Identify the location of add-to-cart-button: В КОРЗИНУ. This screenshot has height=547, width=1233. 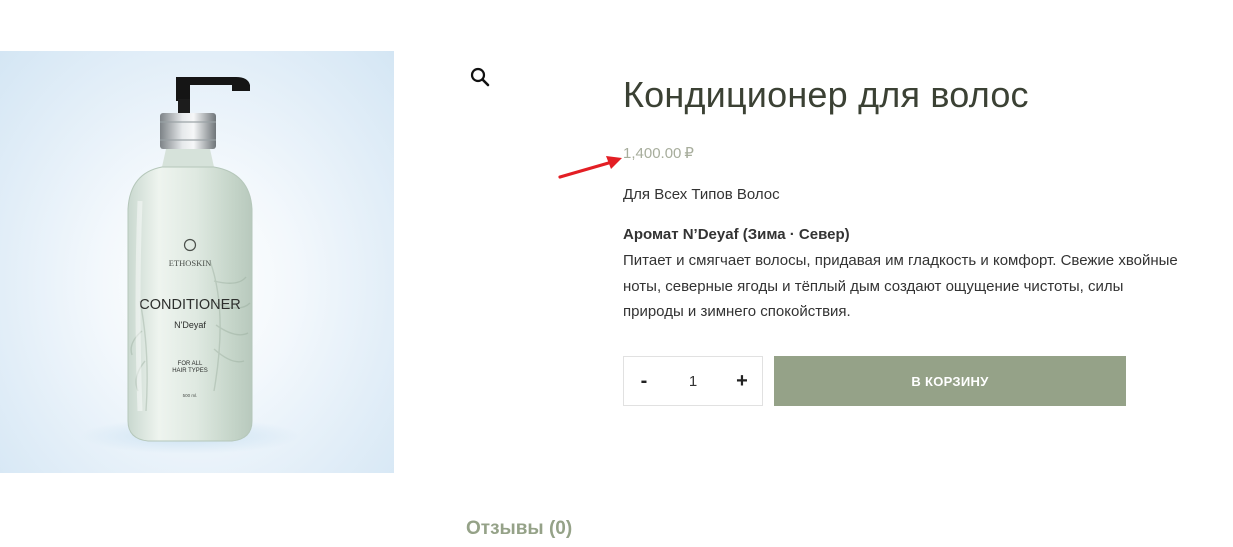
(950, 381).